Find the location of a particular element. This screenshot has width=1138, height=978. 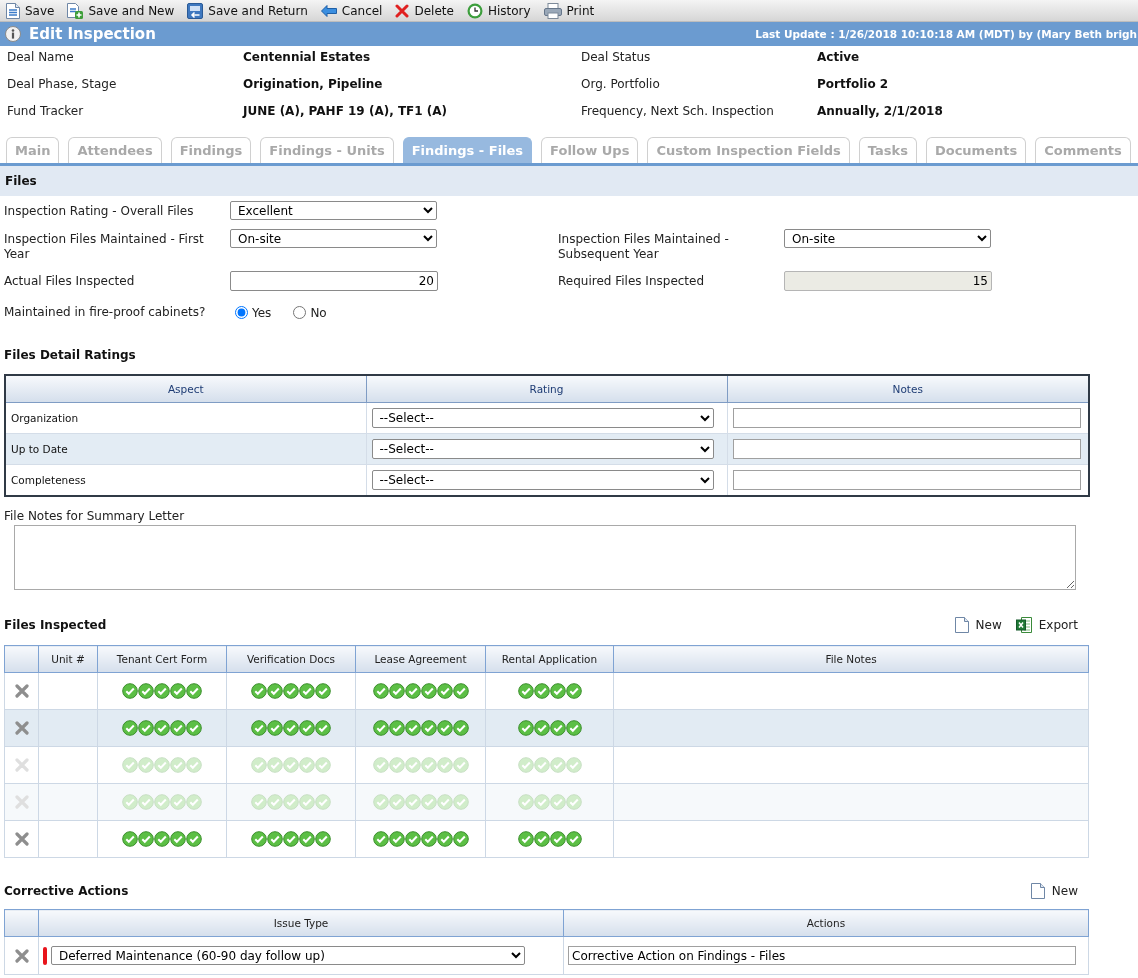

action-field: Corrective Action on Findings - Files is located at coordinates (822, 955).